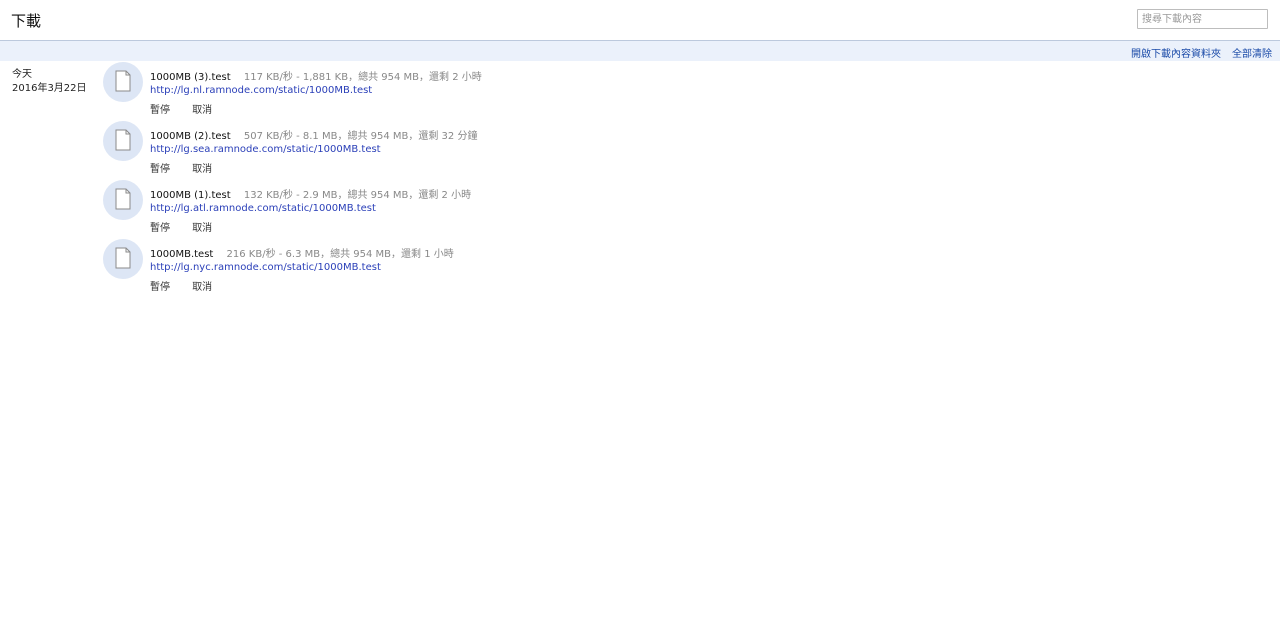  What do you see at coordinates (640, 20) in the screenshot?
I see `page-header: 下載` at bounding box center [640, 20].